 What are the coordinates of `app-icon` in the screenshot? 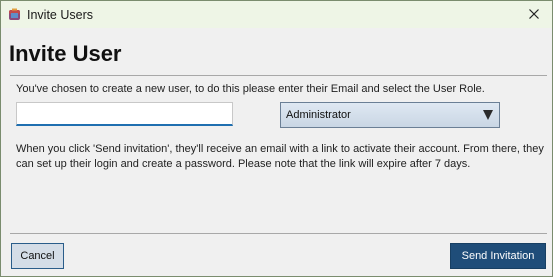 It's located at (14, 14).